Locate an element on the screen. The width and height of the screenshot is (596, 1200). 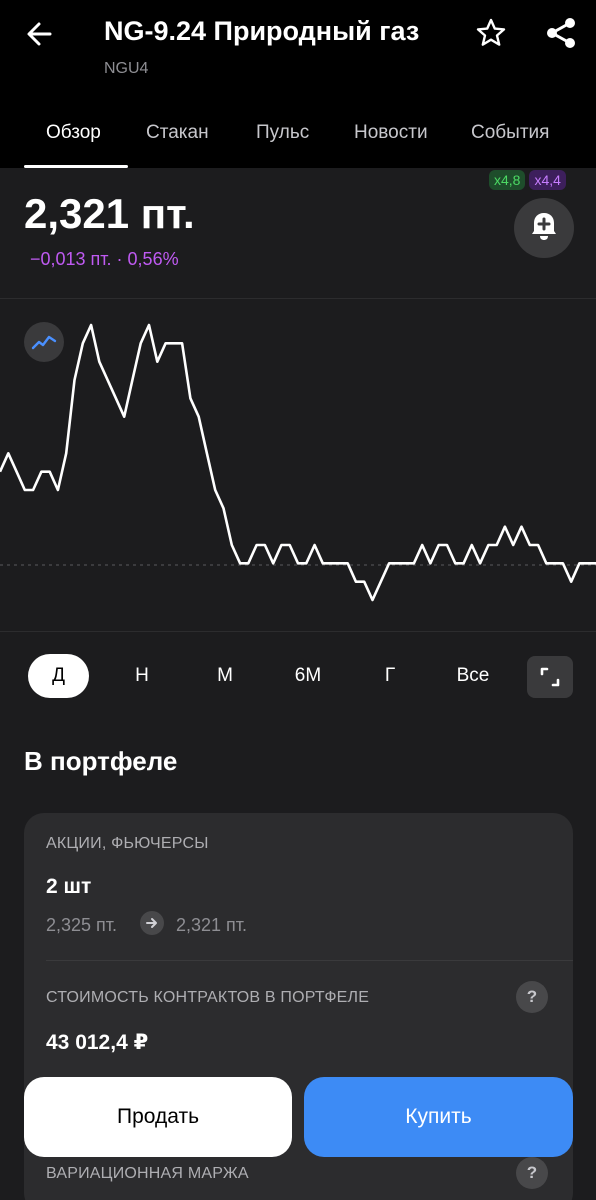
leverage-badges: x4,8 x4,4 is located at coordinates (527, 180).